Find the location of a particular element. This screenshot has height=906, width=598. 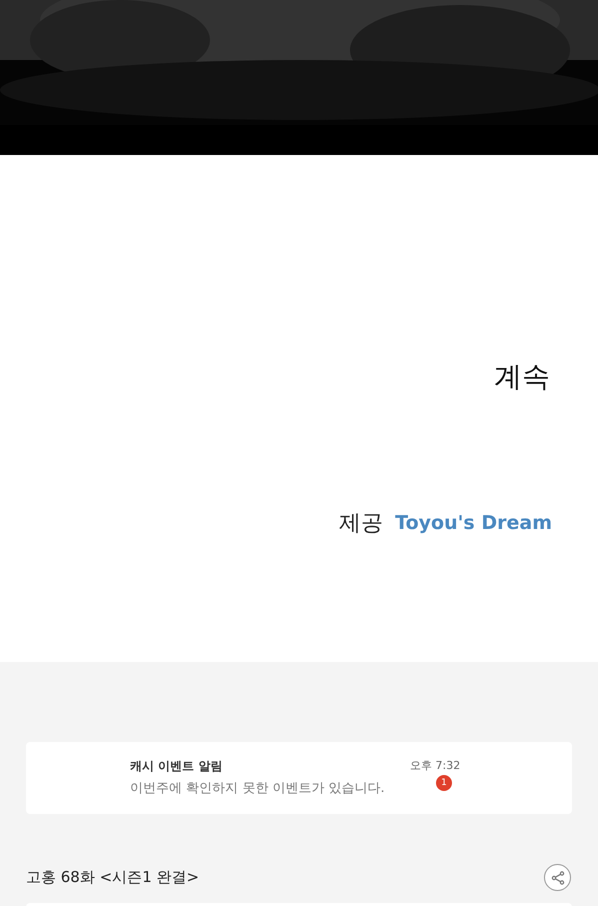

notification-message: 이번주에 확인하지 못한 이벤트가 있습니다. is located at coordinates (257, 788).